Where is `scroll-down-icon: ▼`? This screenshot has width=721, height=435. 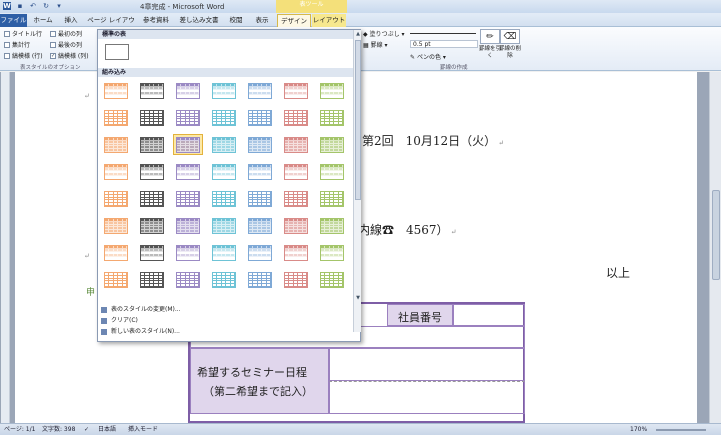 scroll-down-icon: ▼ is located at coordinates (358, 298).